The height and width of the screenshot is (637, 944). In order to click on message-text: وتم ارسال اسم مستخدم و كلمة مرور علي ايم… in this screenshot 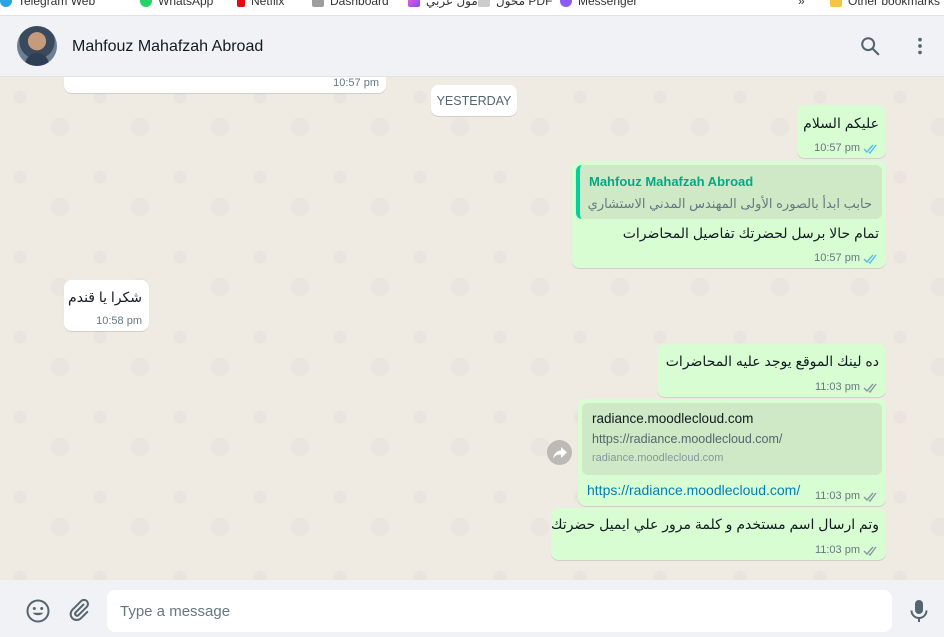, I will do `click(715, 524)`.